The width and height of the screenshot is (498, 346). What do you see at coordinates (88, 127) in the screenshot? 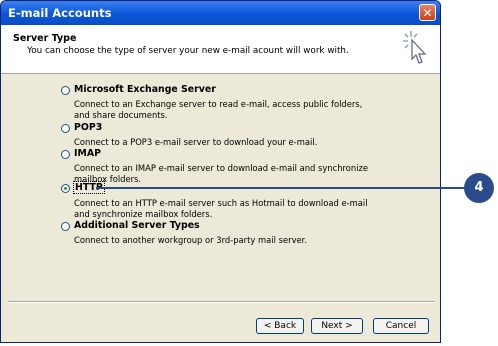
I see `pop3-label: POP3` at bounding box center [88, 127].